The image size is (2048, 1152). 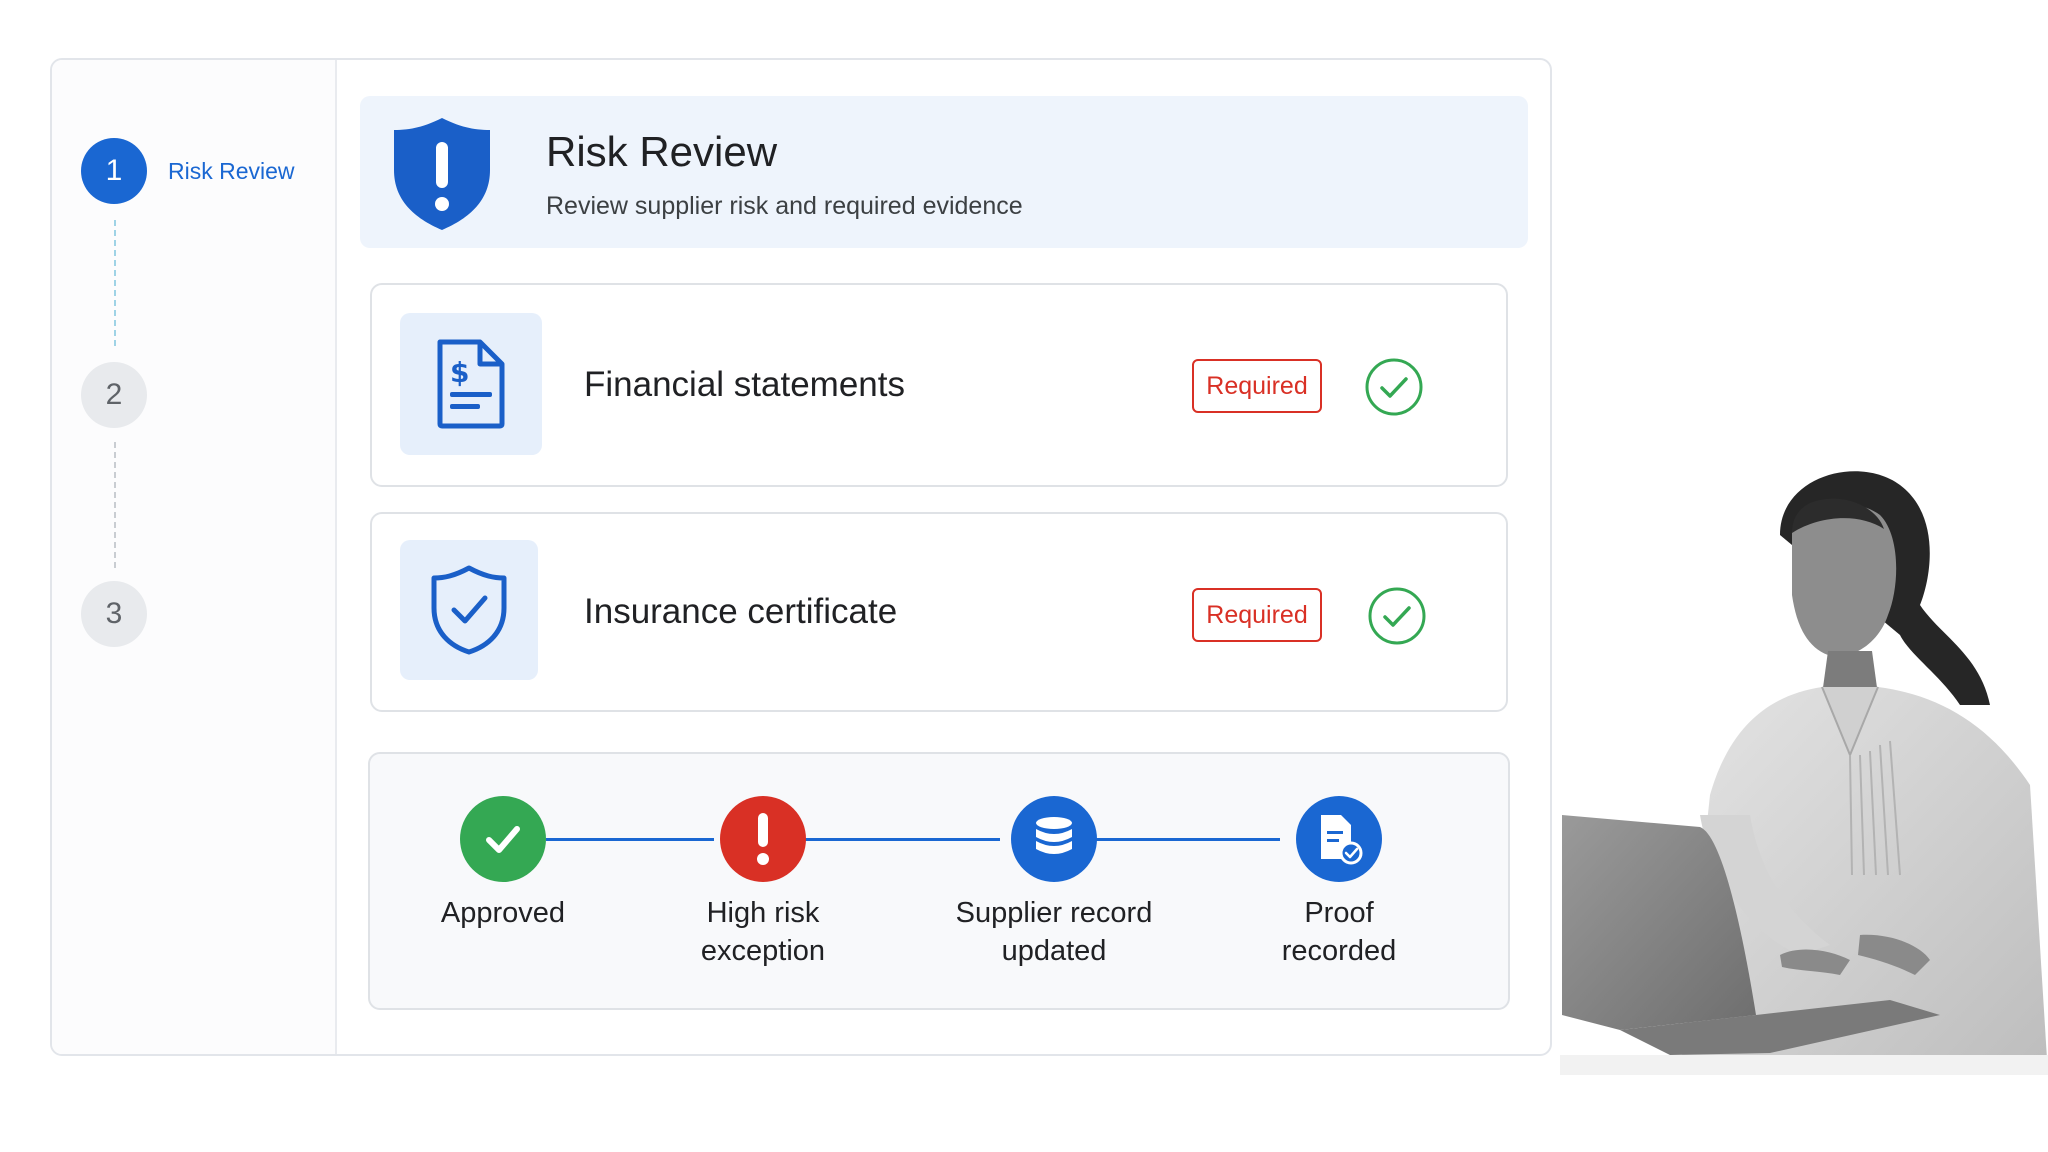 I want to click on step-3-indicator: 3, so click(x=114, y=614).